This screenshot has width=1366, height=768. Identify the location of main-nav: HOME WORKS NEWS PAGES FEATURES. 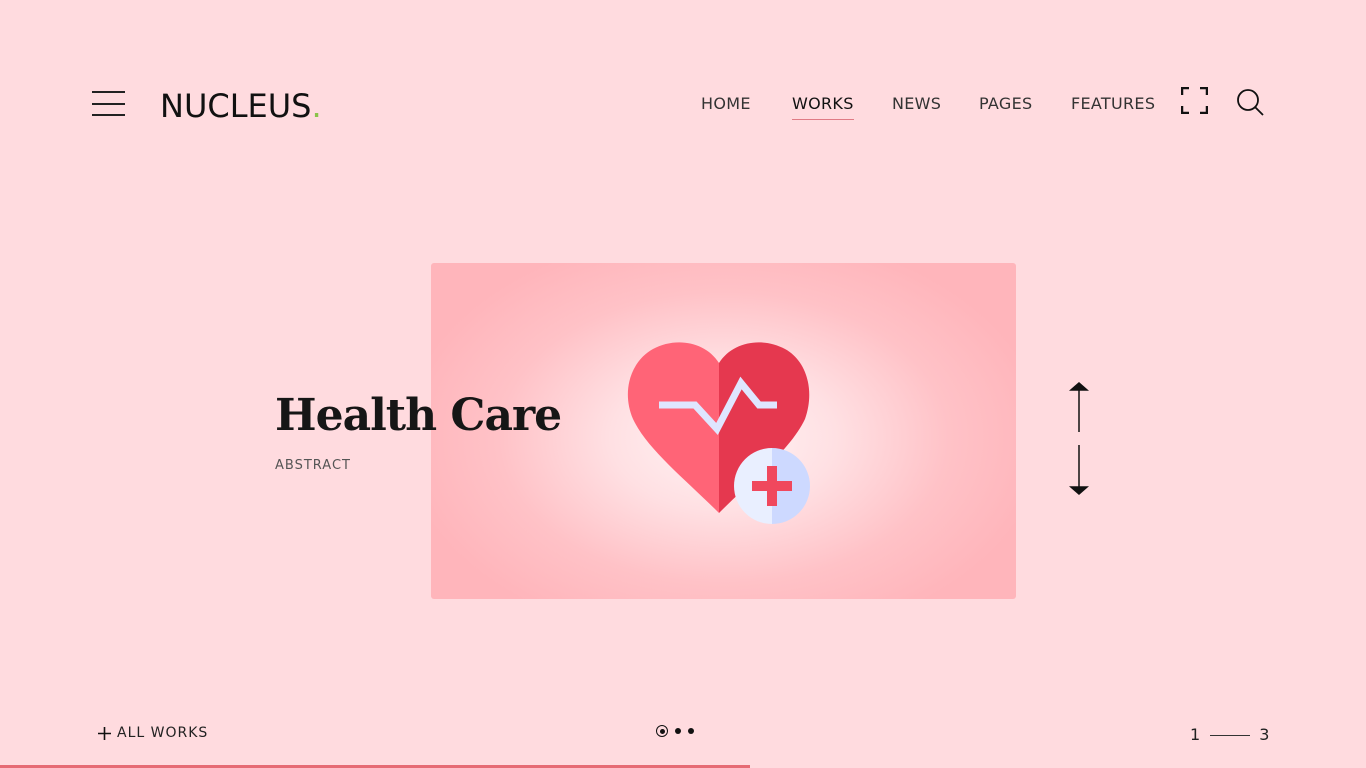
(683, 106).